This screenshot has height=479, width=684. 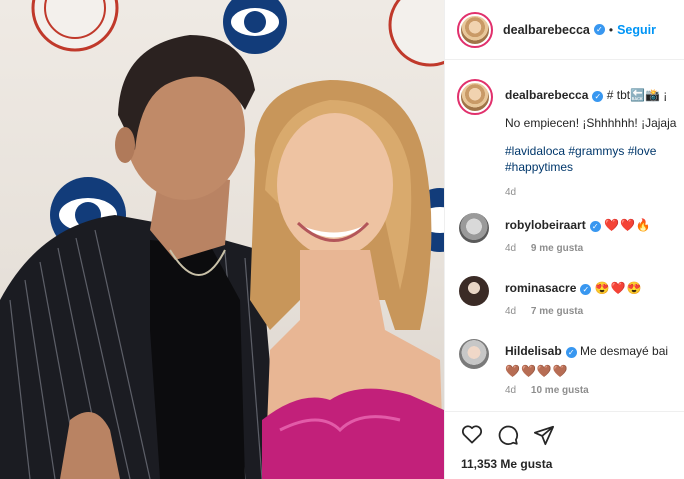 I want to click on post-actions-bar: 11,353 Me gusta, so click(x=564, y=445).